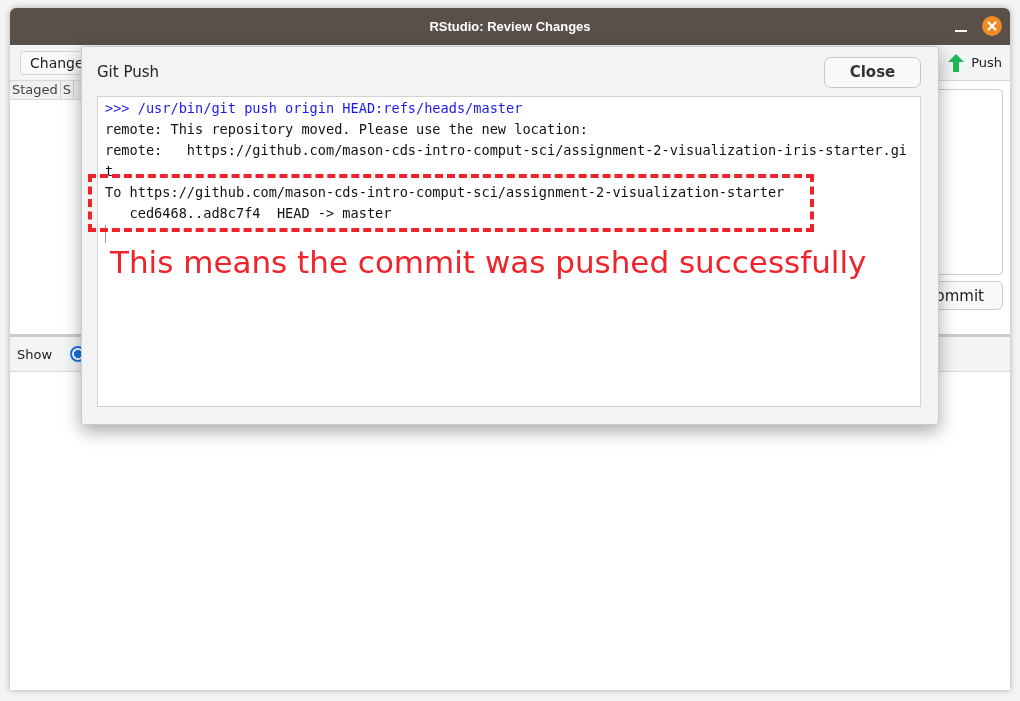 The width and height of the screenshot is (1020, 701). I want to click on minimize-icon, so click(961, 31).